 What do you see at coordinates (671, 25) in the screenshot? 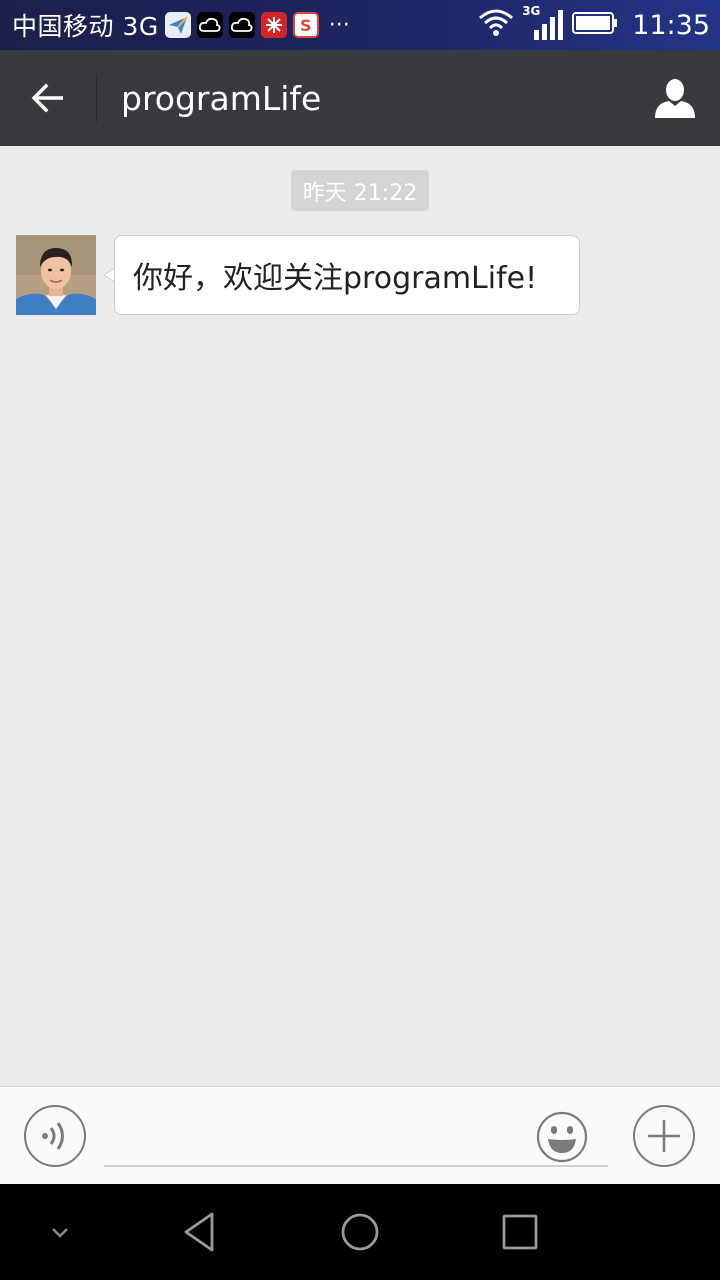
I see `clock: 11:35` at bounding box center [671, 25].